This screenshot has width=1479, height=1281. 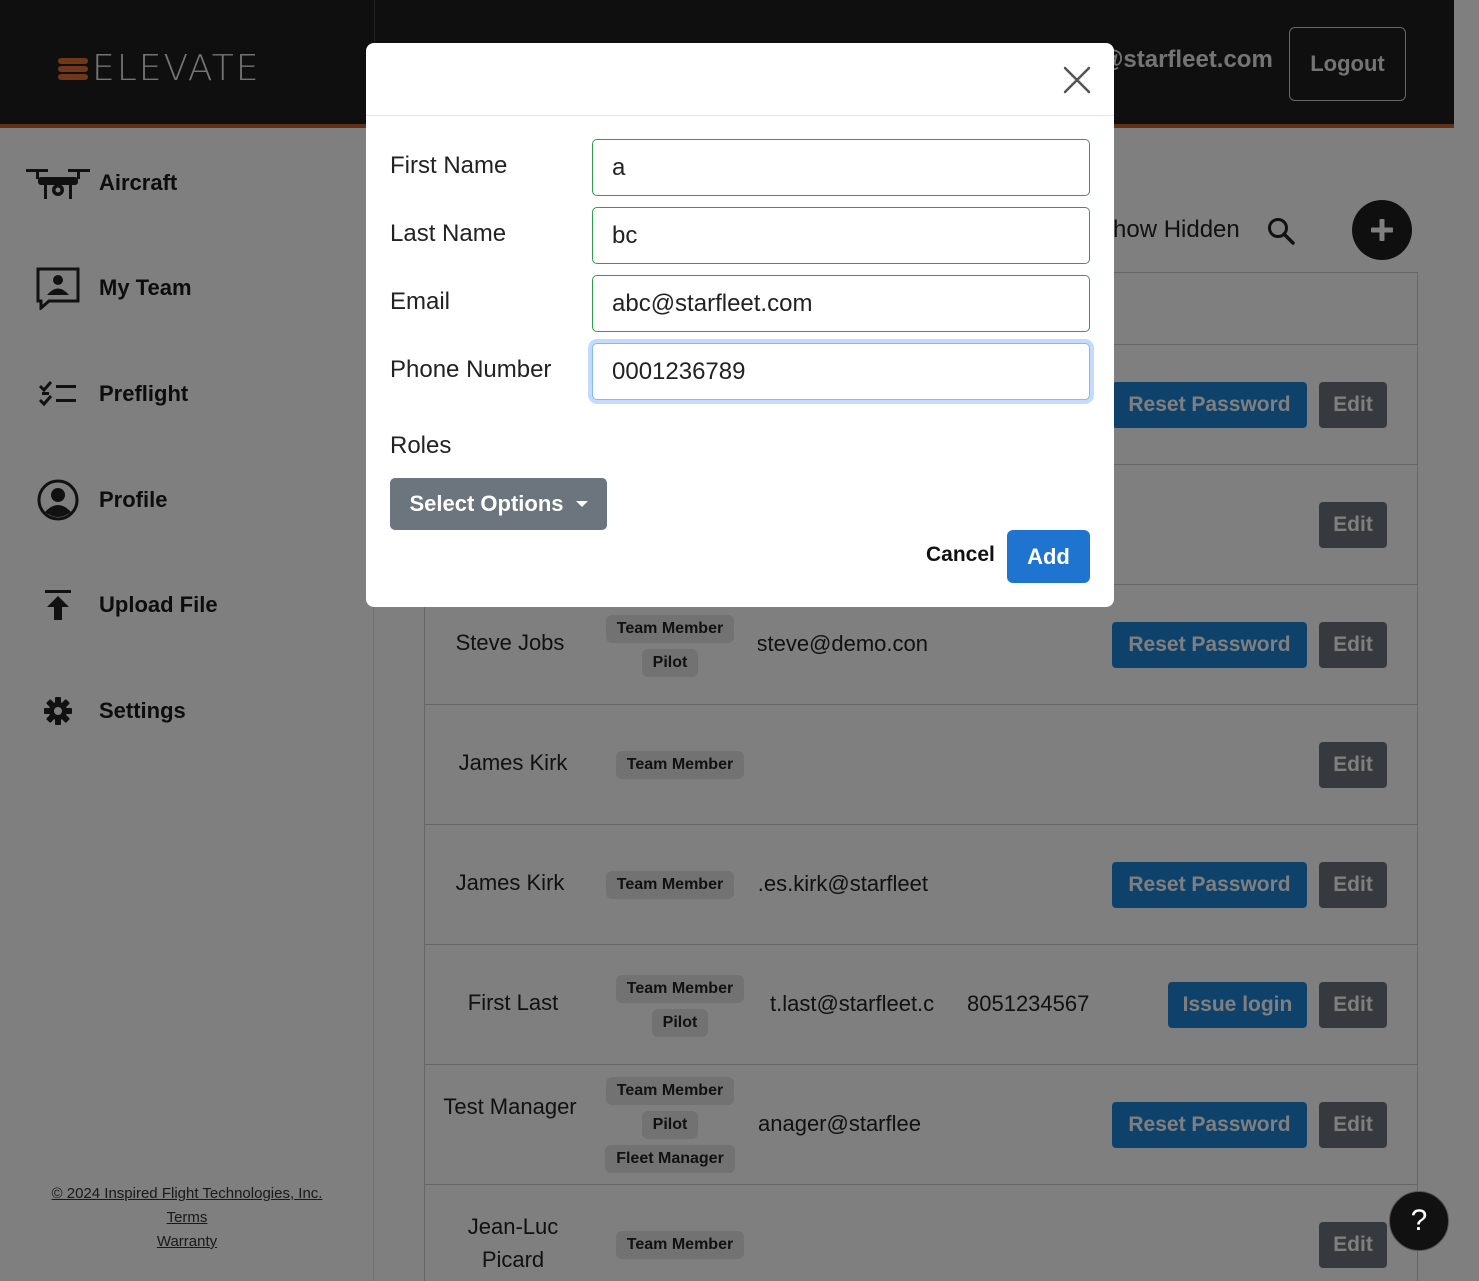 I want to click on cancel-button: Cancel, so click(x=960, y=555).